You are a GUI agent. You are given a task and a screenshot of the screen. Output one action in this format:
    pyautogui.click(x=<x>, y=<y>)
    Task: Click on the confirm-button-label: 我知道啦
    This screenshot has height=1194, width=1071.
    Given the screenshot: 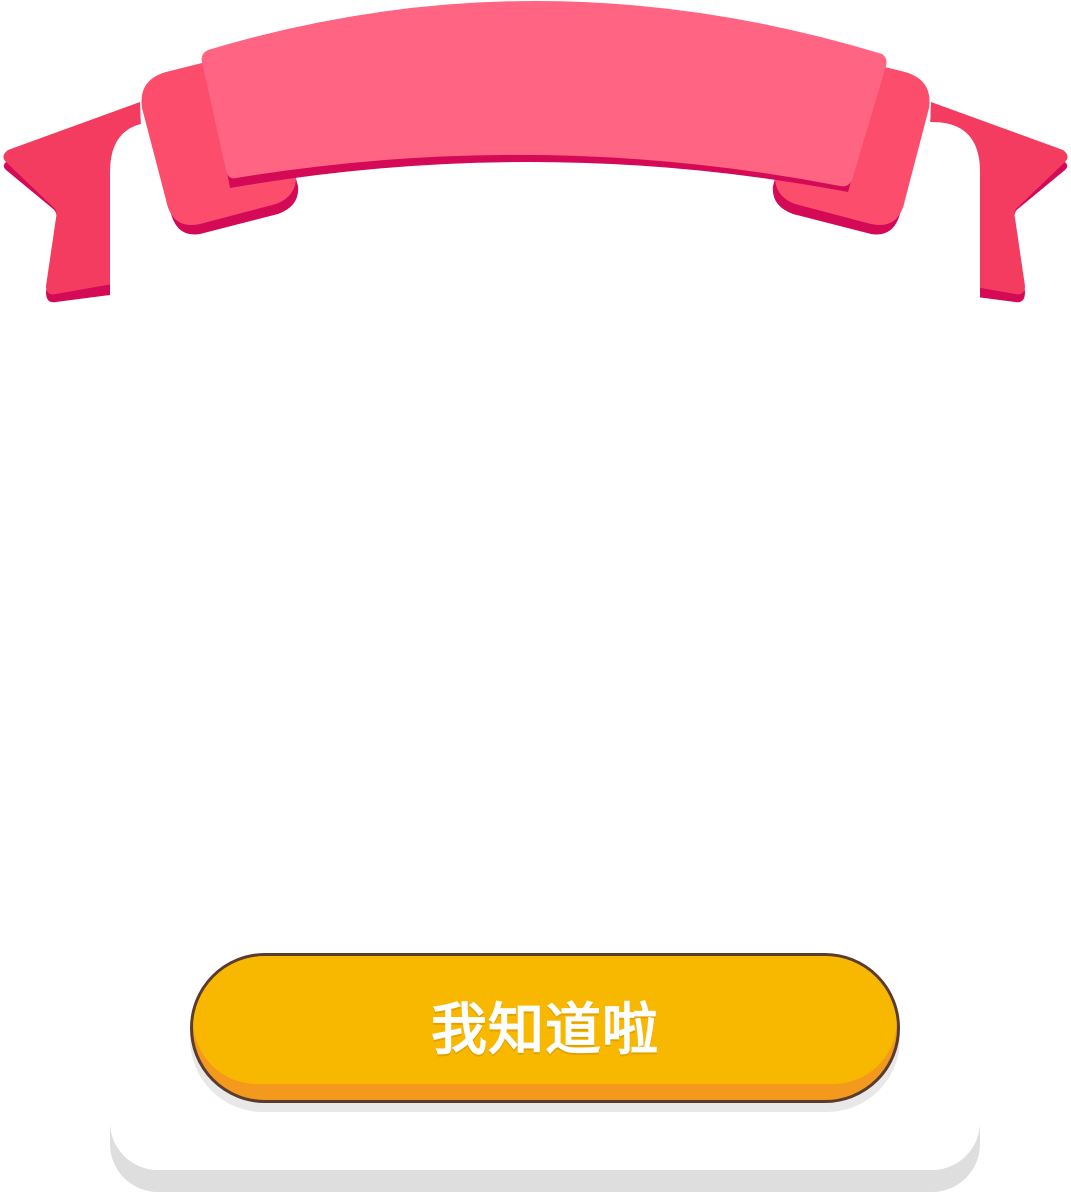 What is the action you would take?
    pyautogui.click(x=545, y=1030)
    